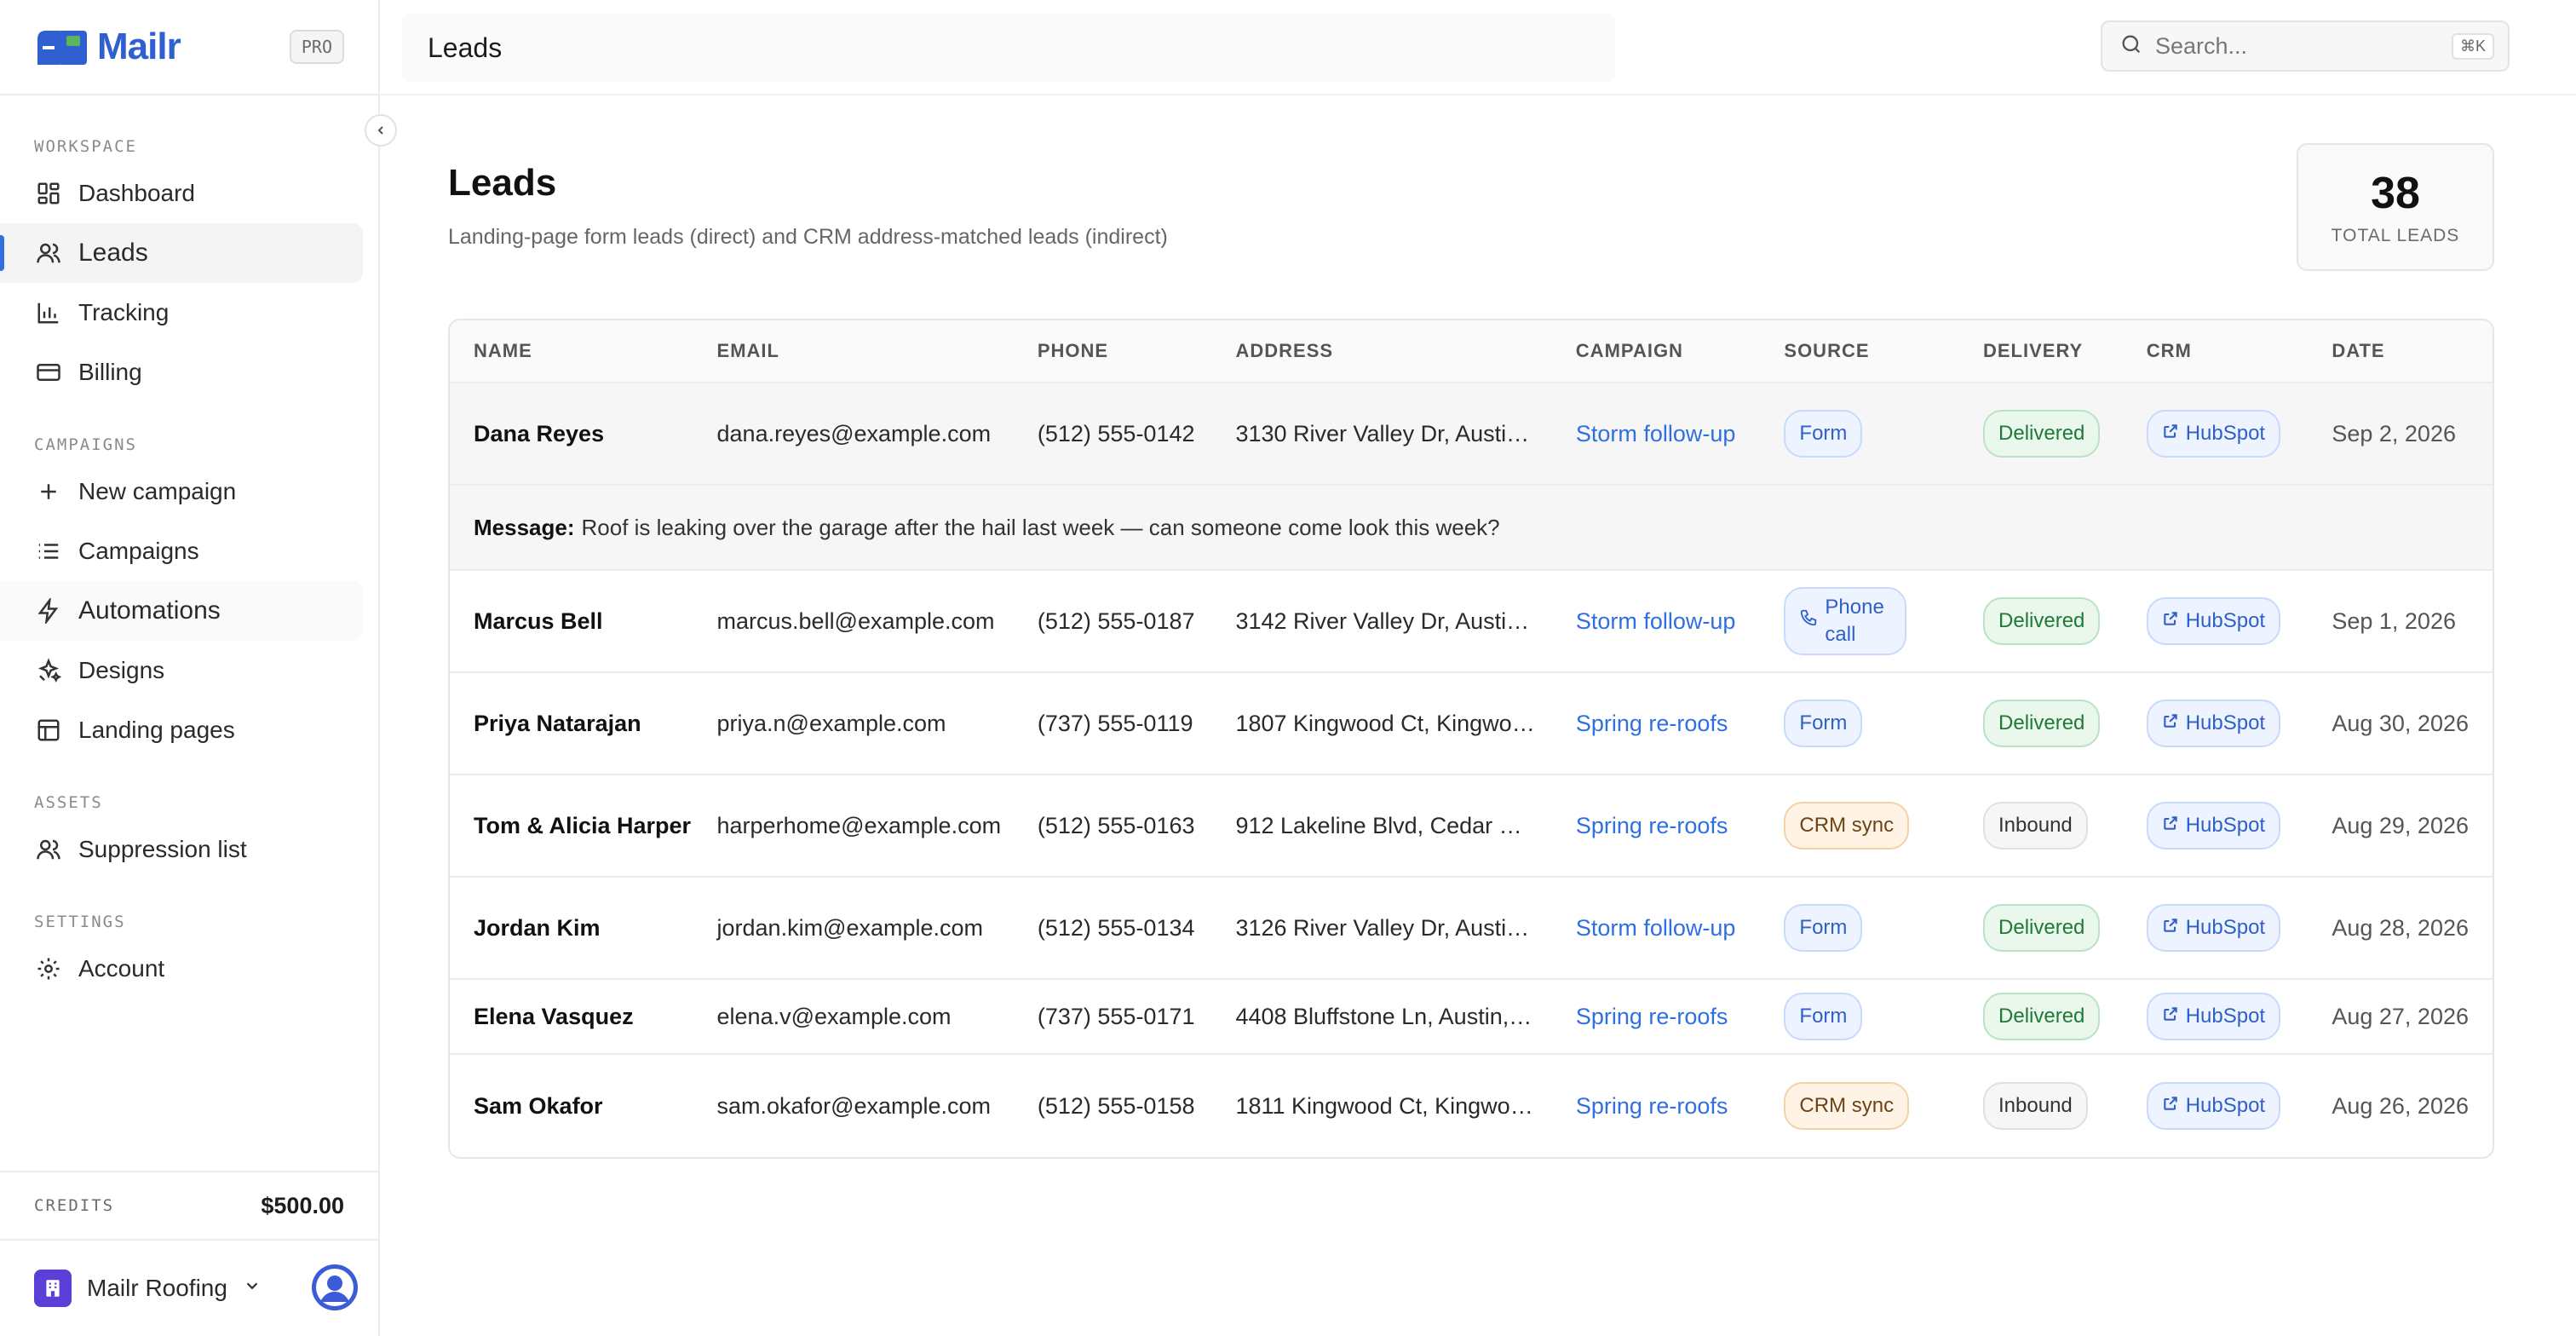  Describe the element at coordinates (2171, 1016) in the screenshot. I see `external-link-icon` at that location.